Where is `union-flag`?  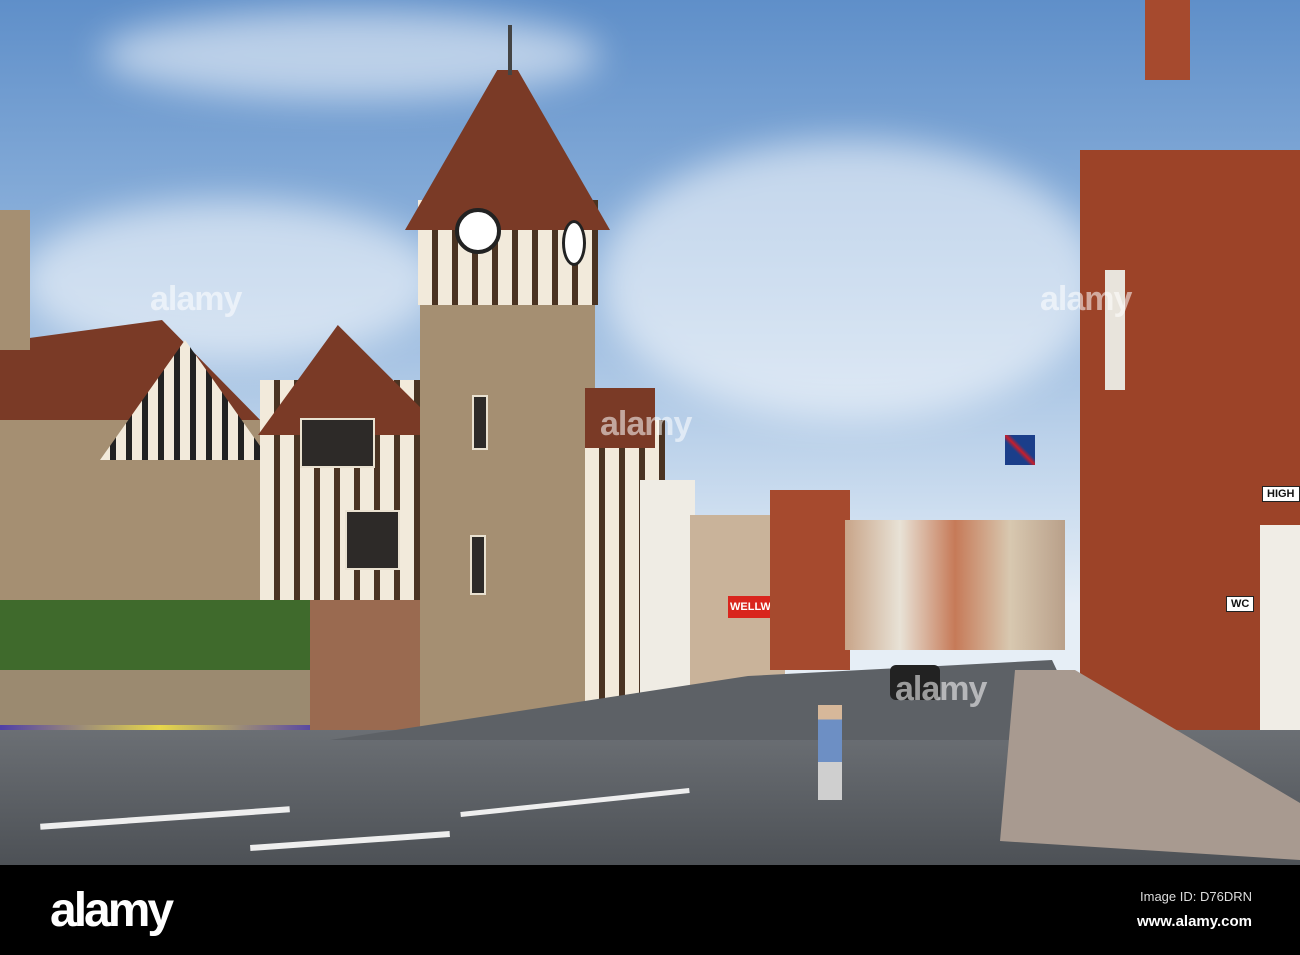
union-flag is located at coordinates (1020, 450).